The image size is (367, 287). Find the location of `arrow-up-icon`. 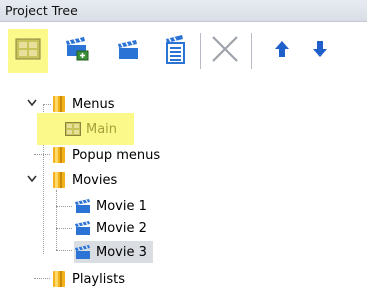

arrow-up-icon is located at coordinates (282, 51).